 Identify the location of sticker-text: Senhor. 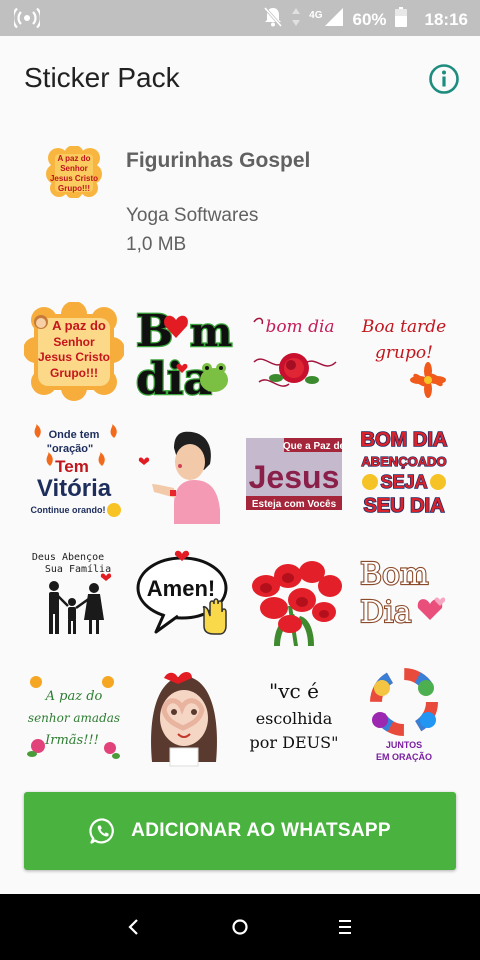
(74, 342).